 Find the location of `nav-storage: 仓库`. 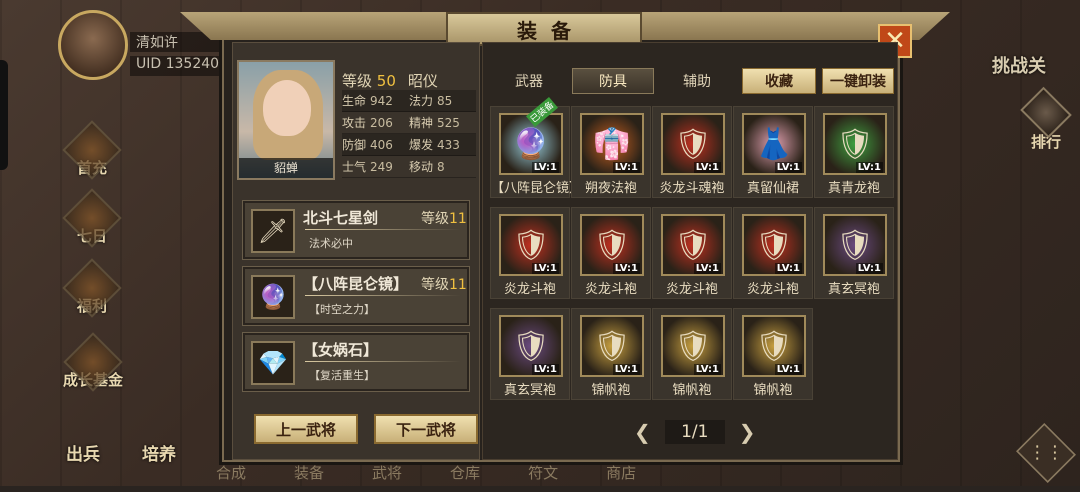

nav-storage: 仓库 is located at coordinates (465, 474).